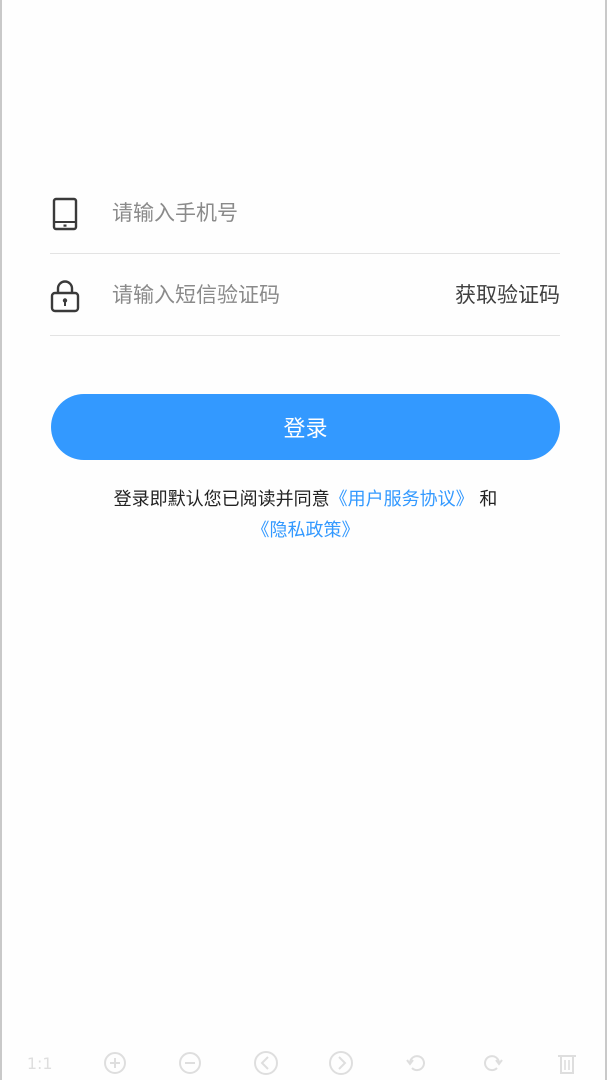  I want to click on zoom-in-icon, so click(115, 1063).